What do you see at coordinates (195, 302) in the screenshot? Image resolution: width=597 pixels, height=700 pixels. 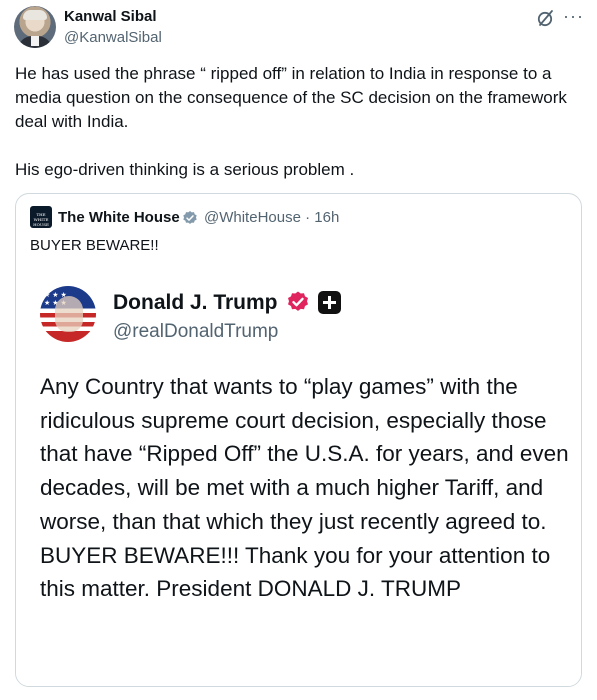 I see `embedded-author-name: Donald J. Trump` at bounding box center [195, 302].